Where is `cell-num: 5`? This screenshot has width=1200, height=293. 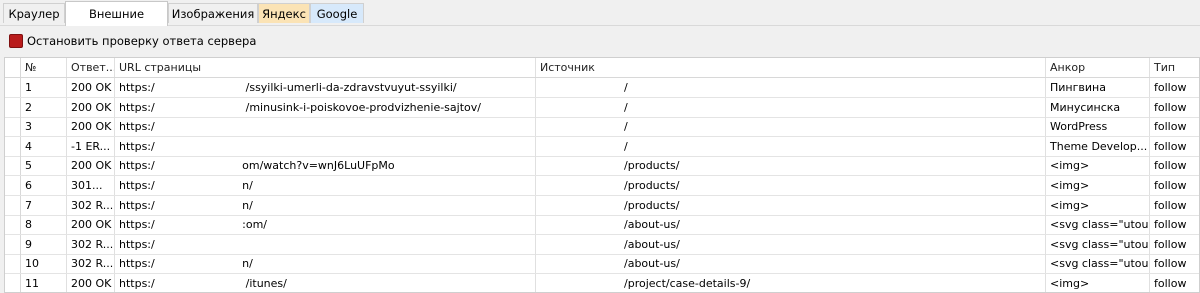 cell-num: 5 is located at coordinates (44, 166).